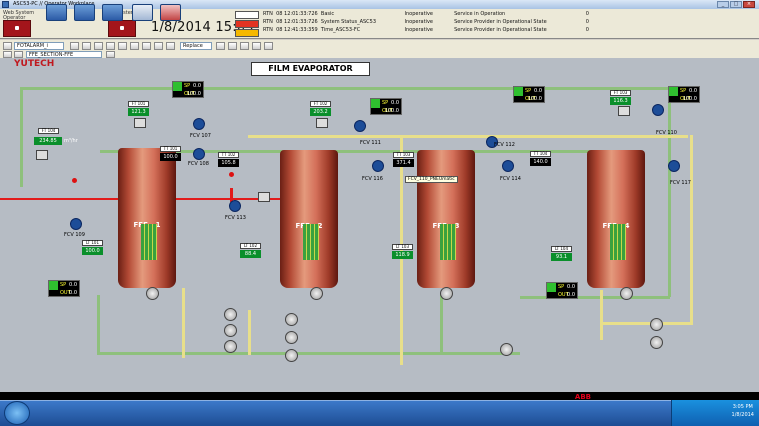 The width and height of the screenshot is (759, 426). Describe the element at coordinates (170, 46) in the screenshot. I see `close-icon` at that location.